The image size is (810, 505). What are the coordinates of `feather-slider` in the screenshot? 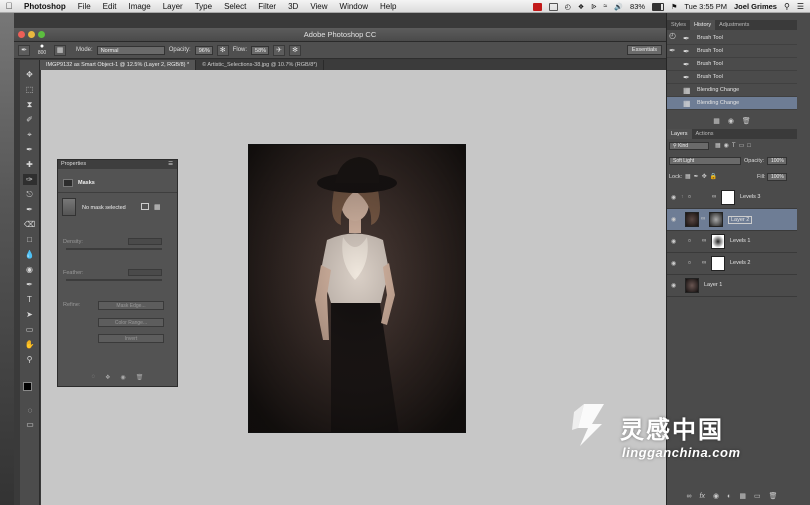 It's located at (114, 280).